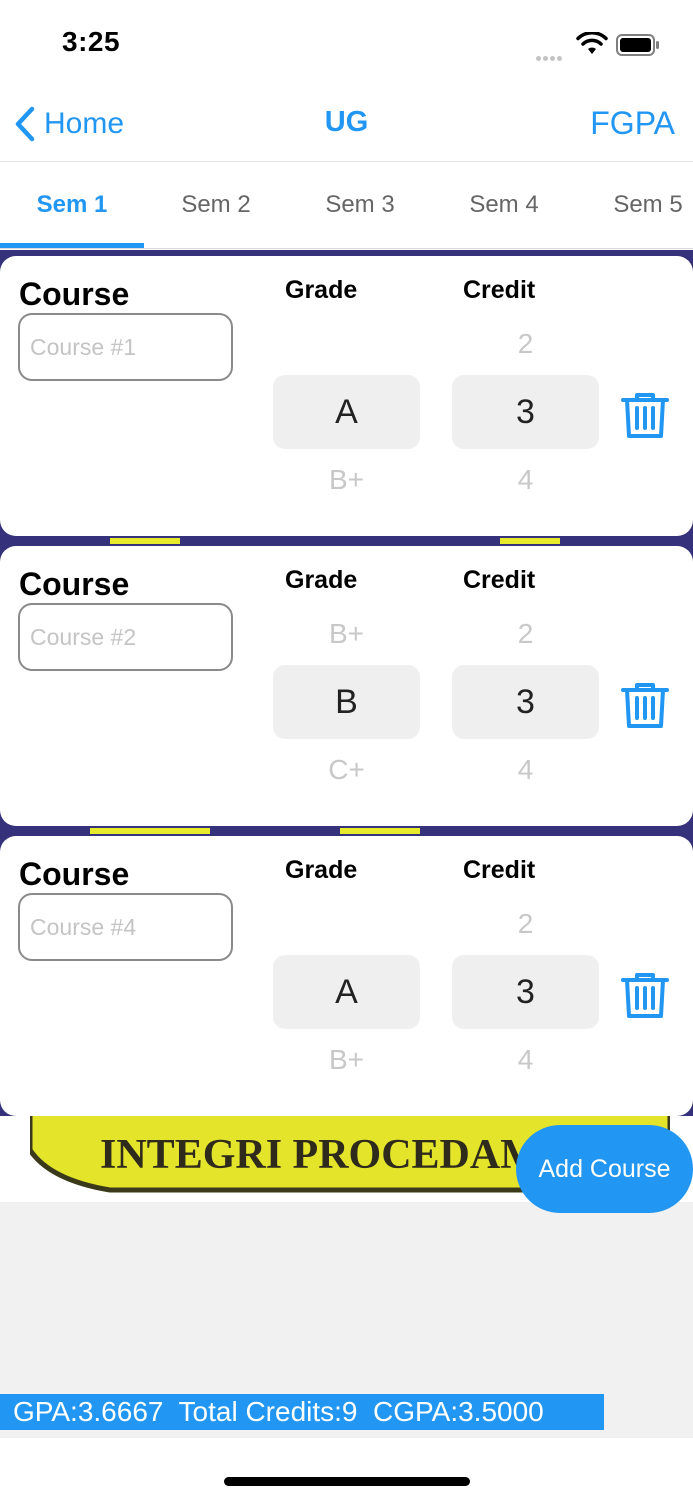 This screenshot has width=693, height=1500. What do you see at coordinates (346, 702) in the screenshot?
I see `grade-picker: B` at bounding box center [346, 702].